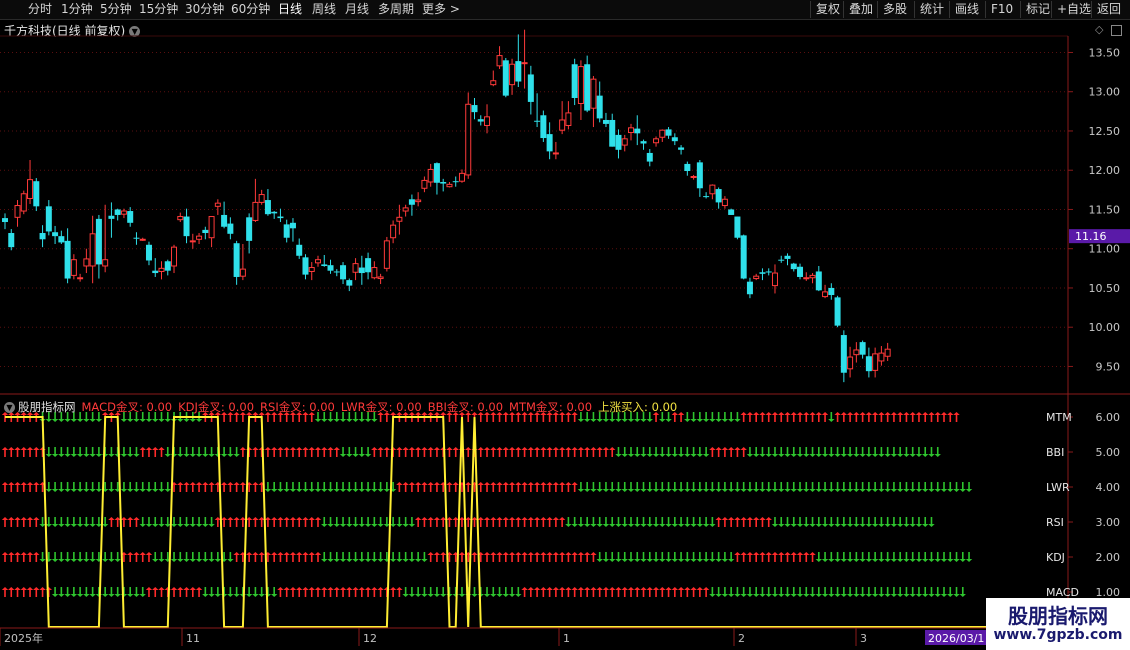  What do you see at coordinates (1108, 557) in the screenshot?
I see `indicator-tick-label: 2.00` at bounding box center [1108, 557].